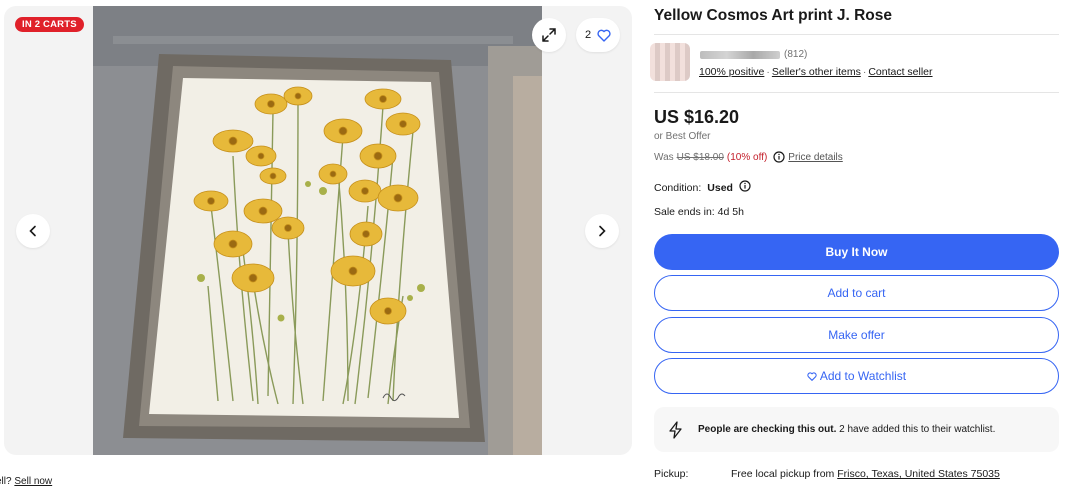 This screenshot has height=486, width=1080. Describe the element at coordinates (863, 376) in the screenshot. I see `watchlist-label: Add to Watchlist` at that location.